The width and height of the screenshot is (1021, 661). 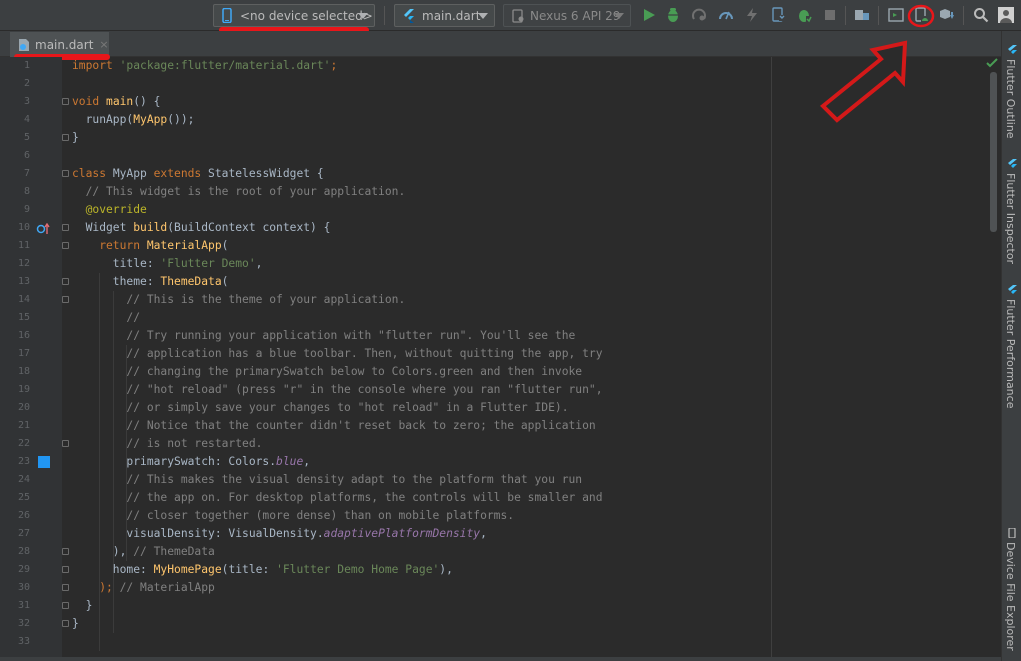 I want to click on code-line-12: title: 'Flutter Demo',, so click(x=167, y=263).